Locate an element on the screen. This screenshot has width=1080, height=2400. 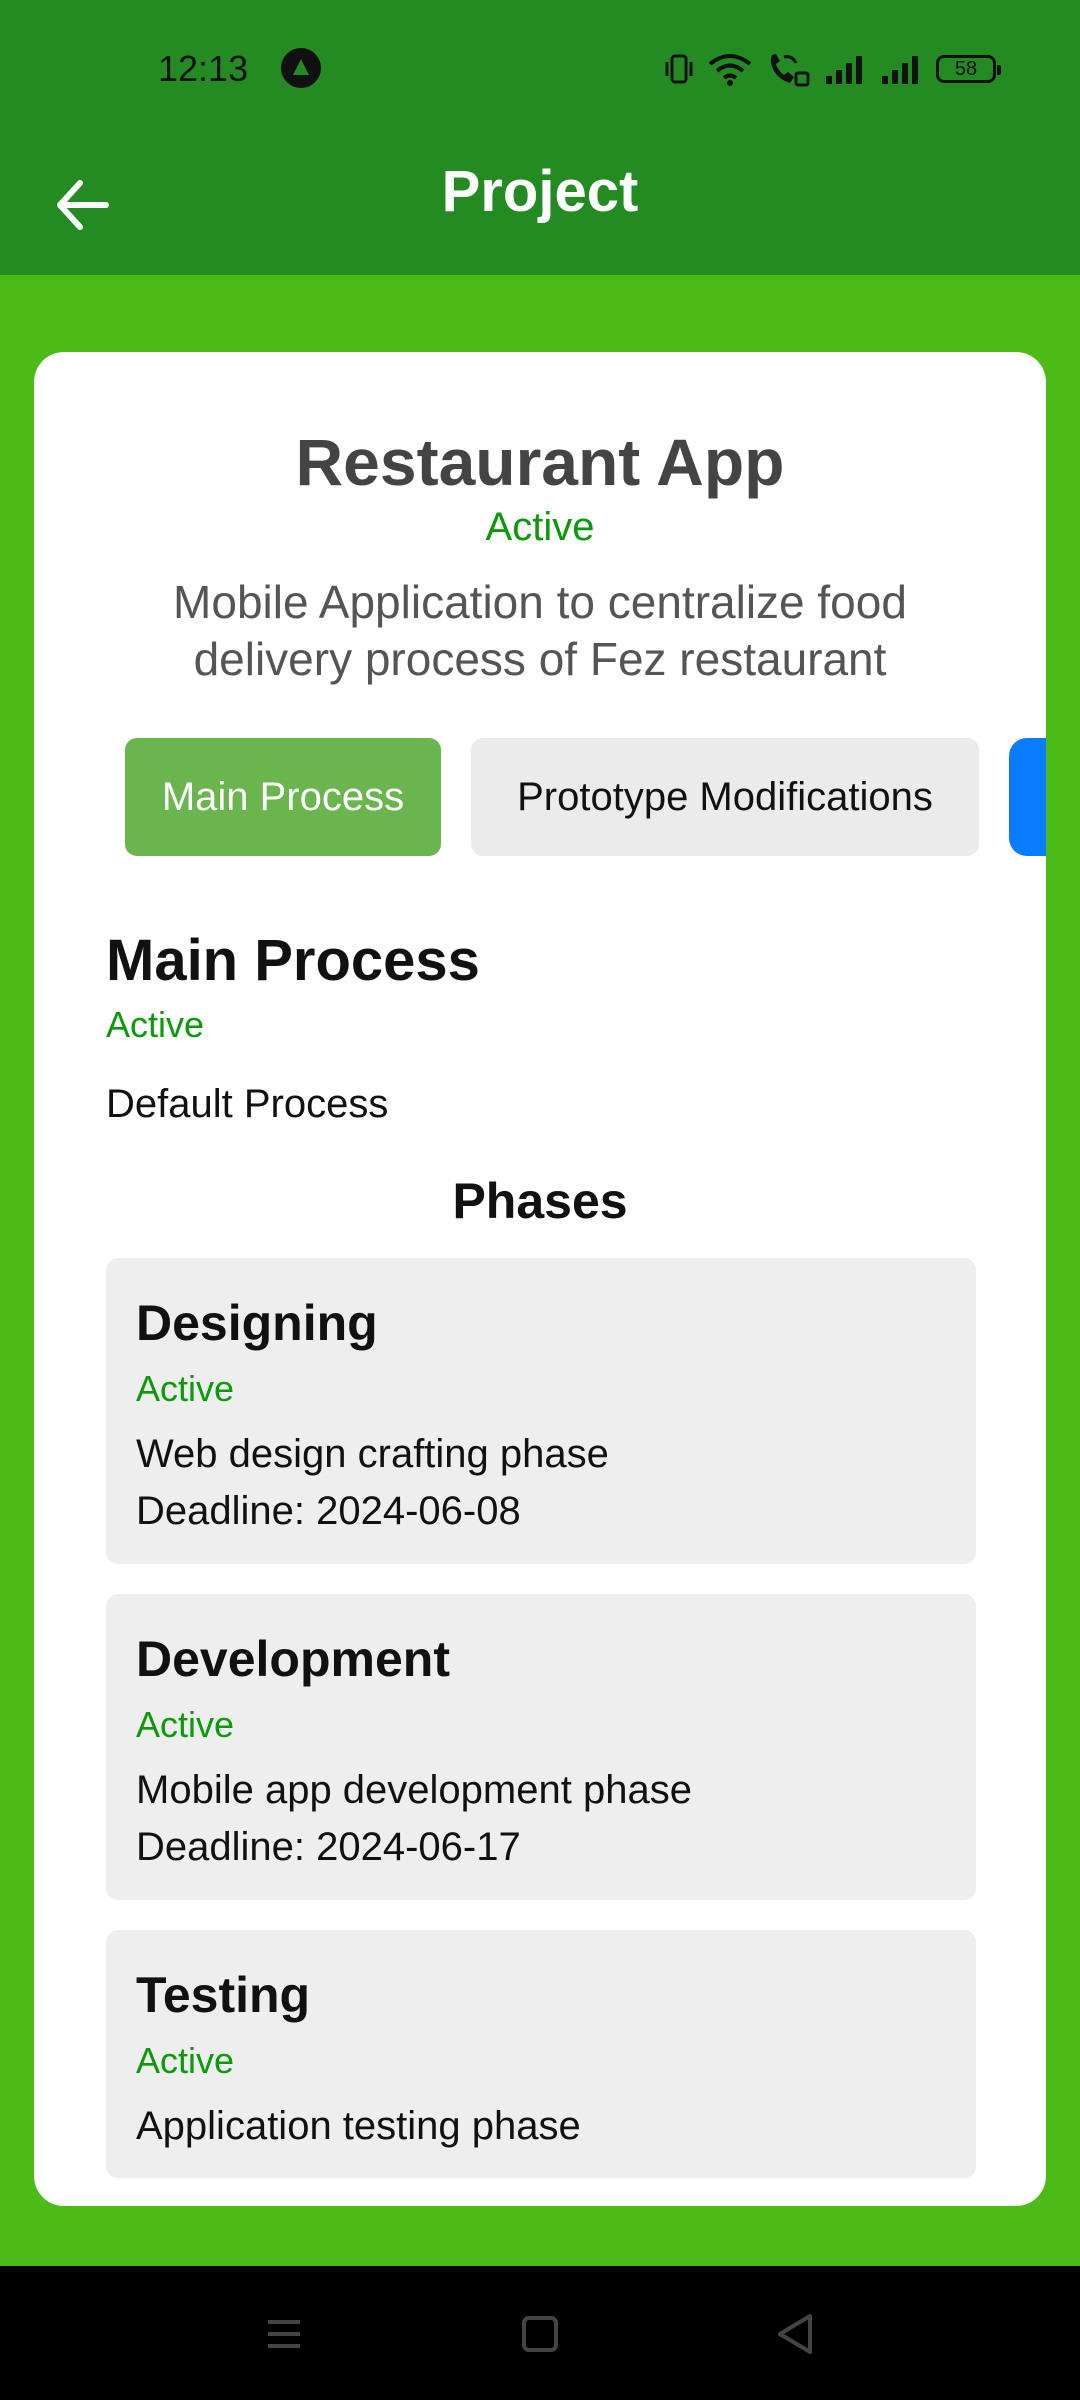
project-title: Restaurant App is located at coordinates (540, 462).